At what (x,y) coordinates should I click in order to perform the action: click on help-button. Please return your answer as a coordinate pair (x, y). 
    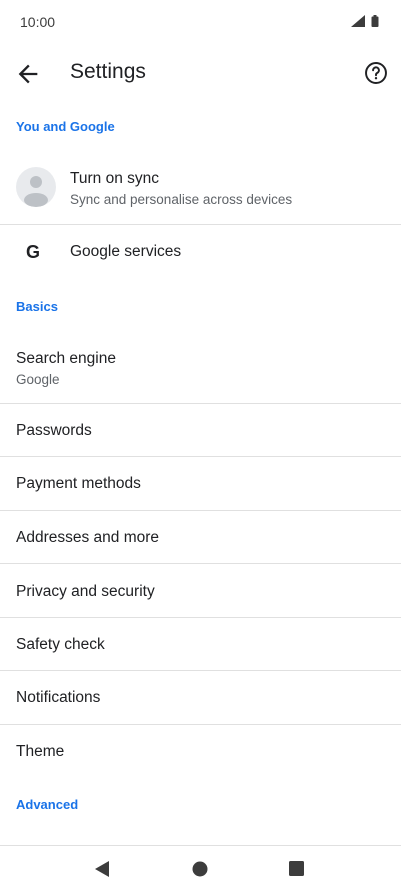
    Looking at the image, I should click on (376, 73).